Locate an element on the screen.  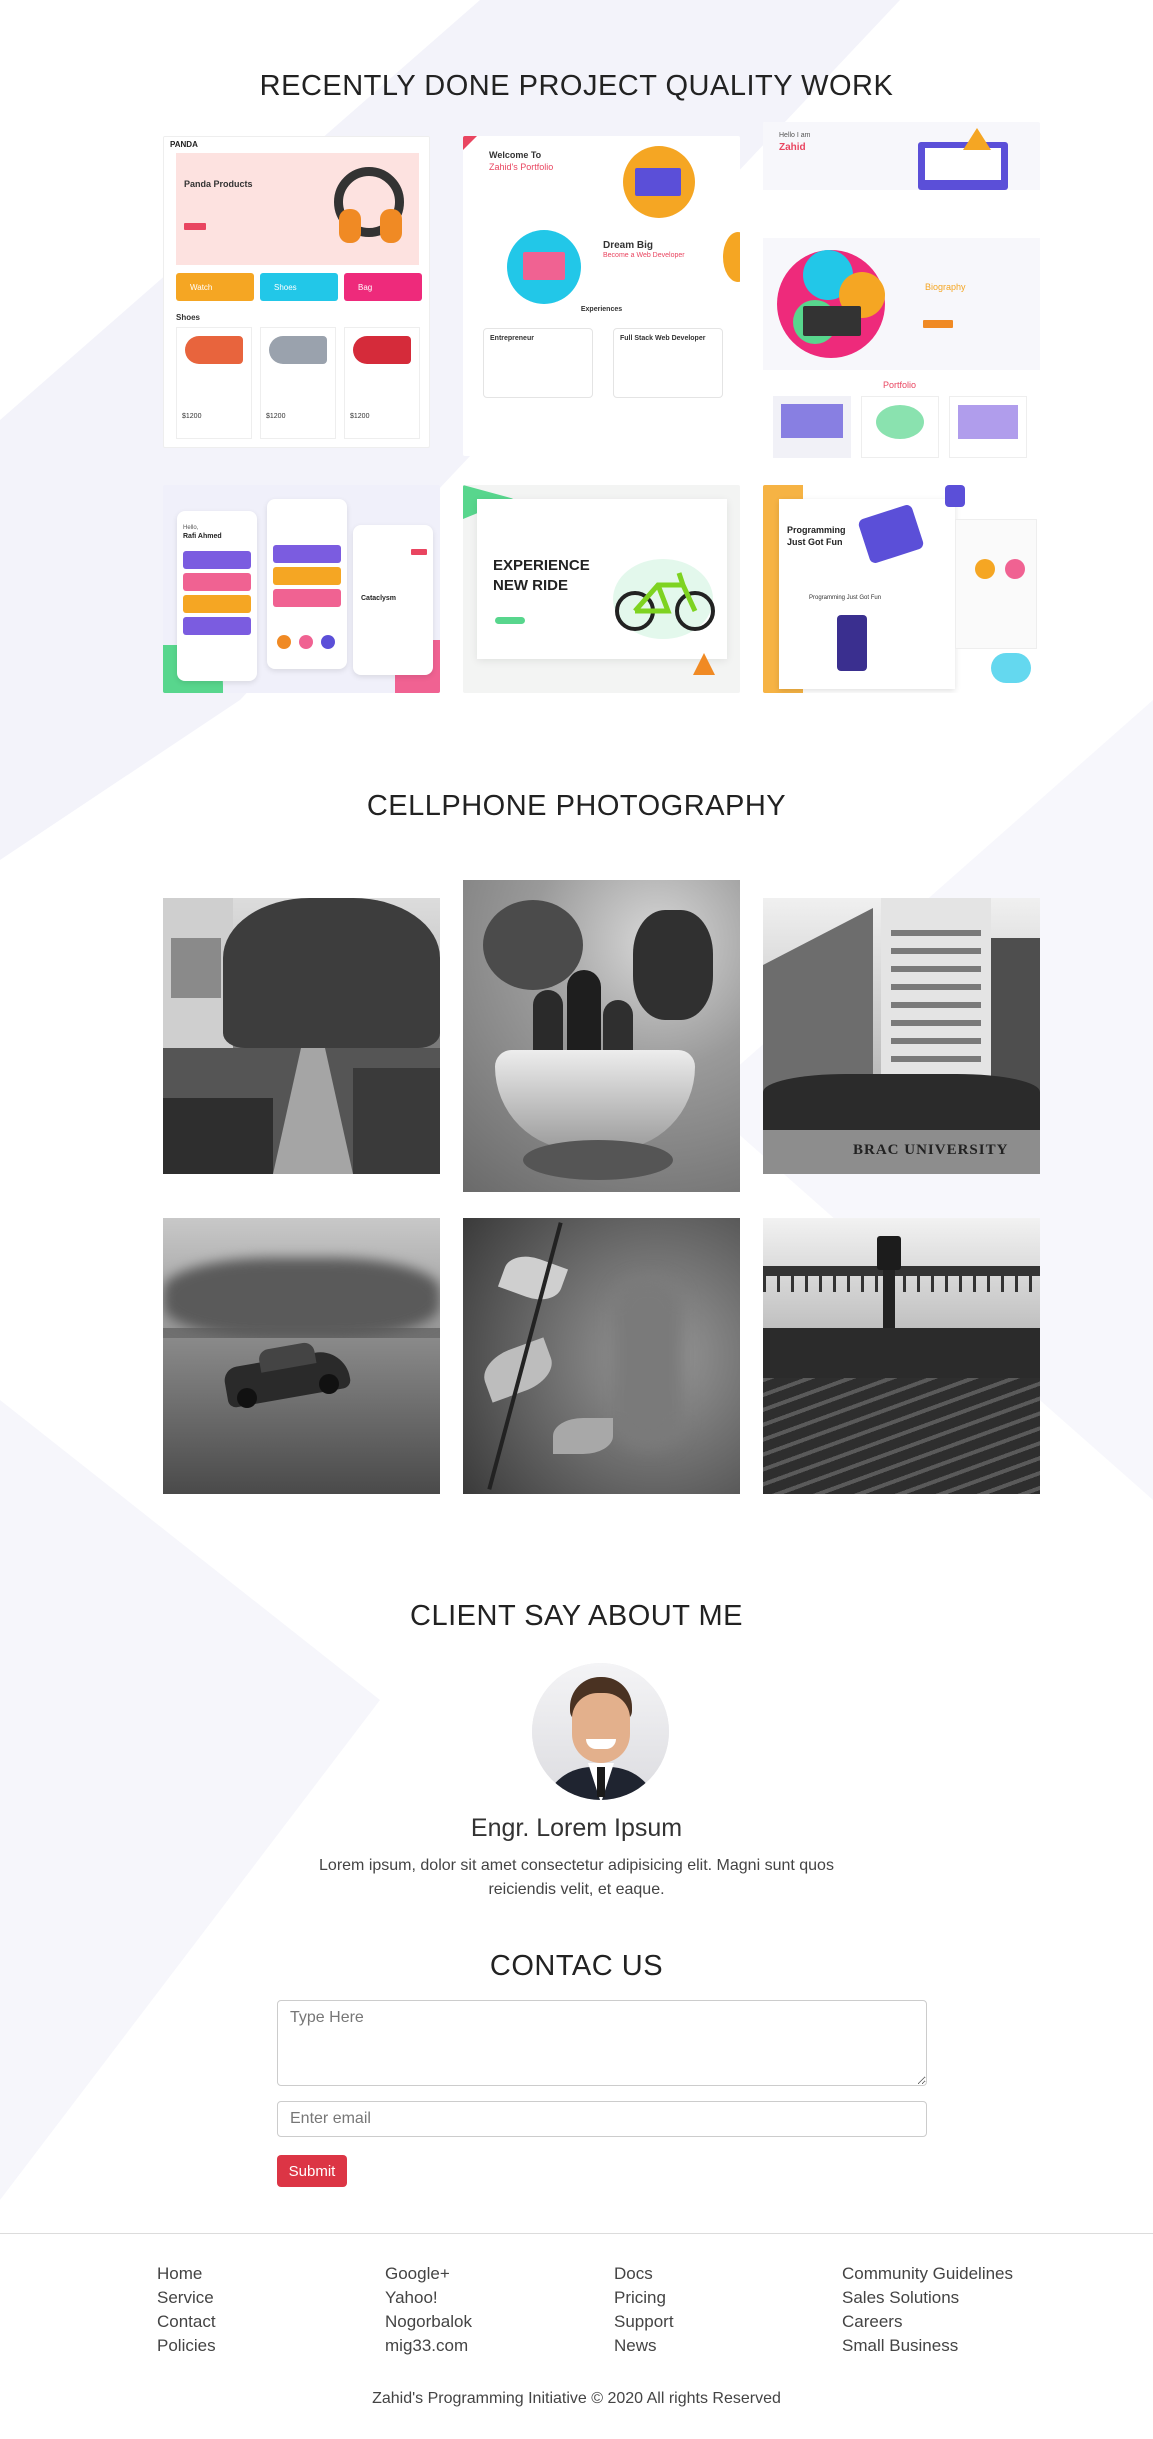
footer-link-contact: Contact is located at coordinates (186, 2322).